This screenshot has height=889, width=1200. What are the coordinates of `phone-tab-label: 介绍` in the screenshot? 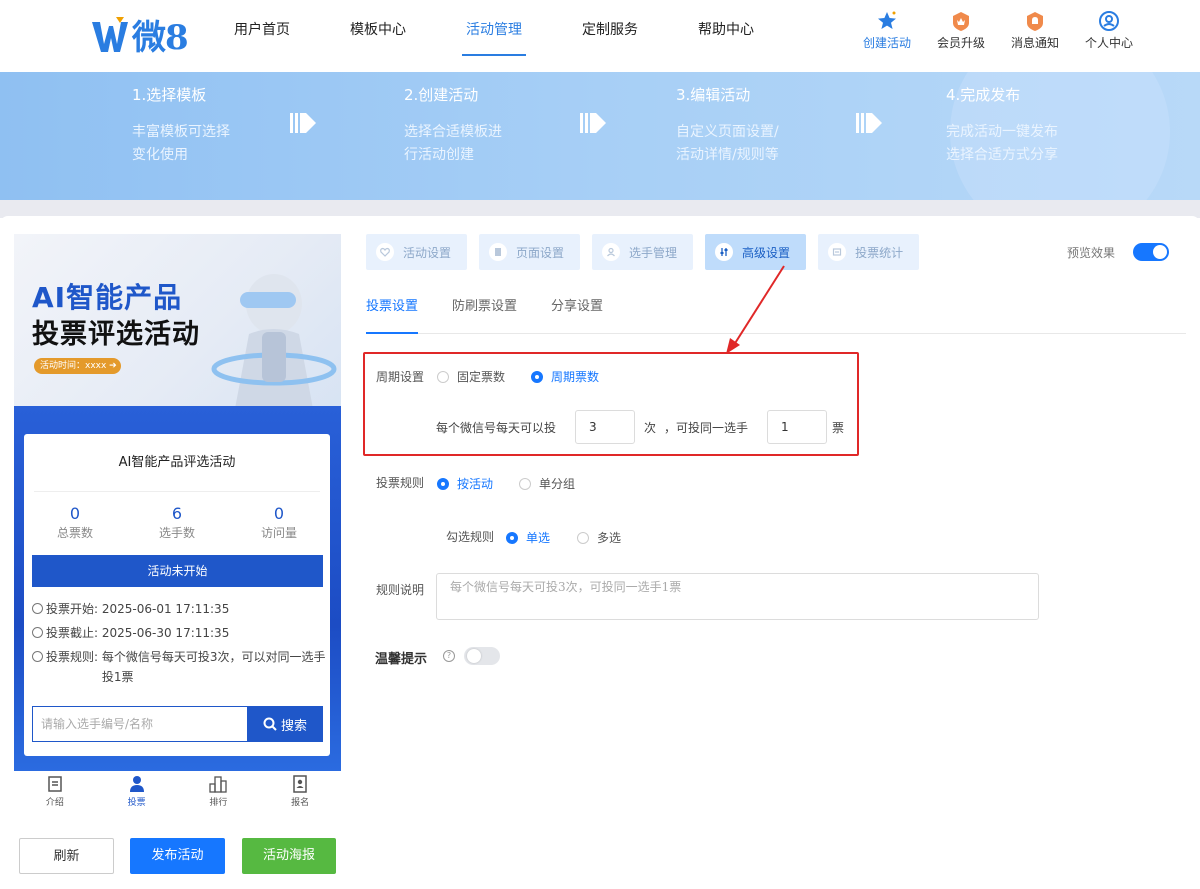 It's located at (54, 803).